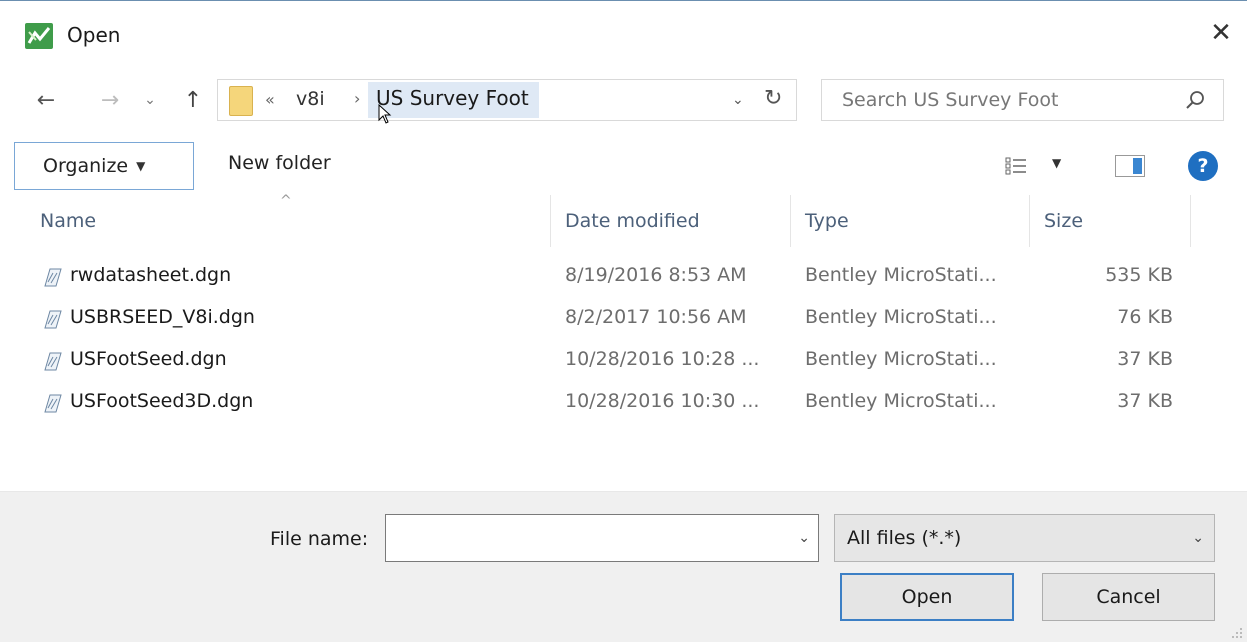  Describe the element at coordinates (141, 166) in the screenshot. I see `caret-down-icon: ▼` at that location.